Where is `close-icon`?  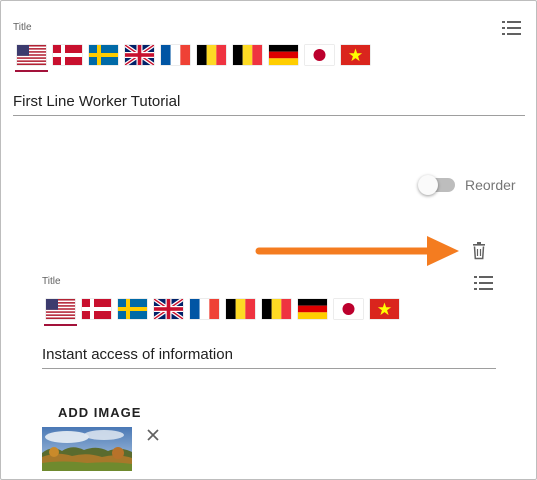
close-icon is located at coordinates (153, 435).